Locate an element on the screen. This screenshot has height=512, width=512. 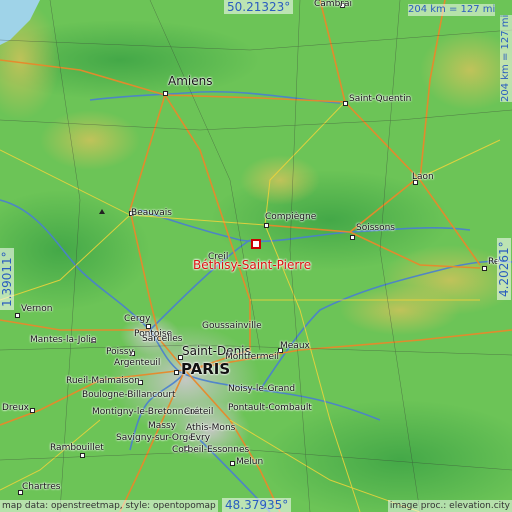
place-label-beauvais: Beauvais is located at coordinates (151, 213).